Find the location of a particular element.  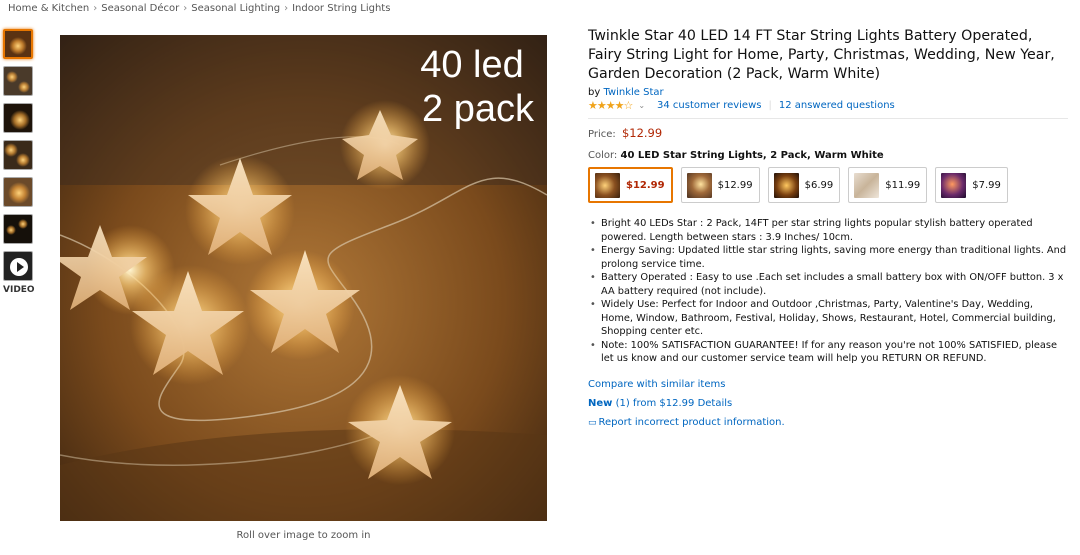

breadcrumb-home-kitchen: Home & Kitchen is located at coordinates (48, 8).